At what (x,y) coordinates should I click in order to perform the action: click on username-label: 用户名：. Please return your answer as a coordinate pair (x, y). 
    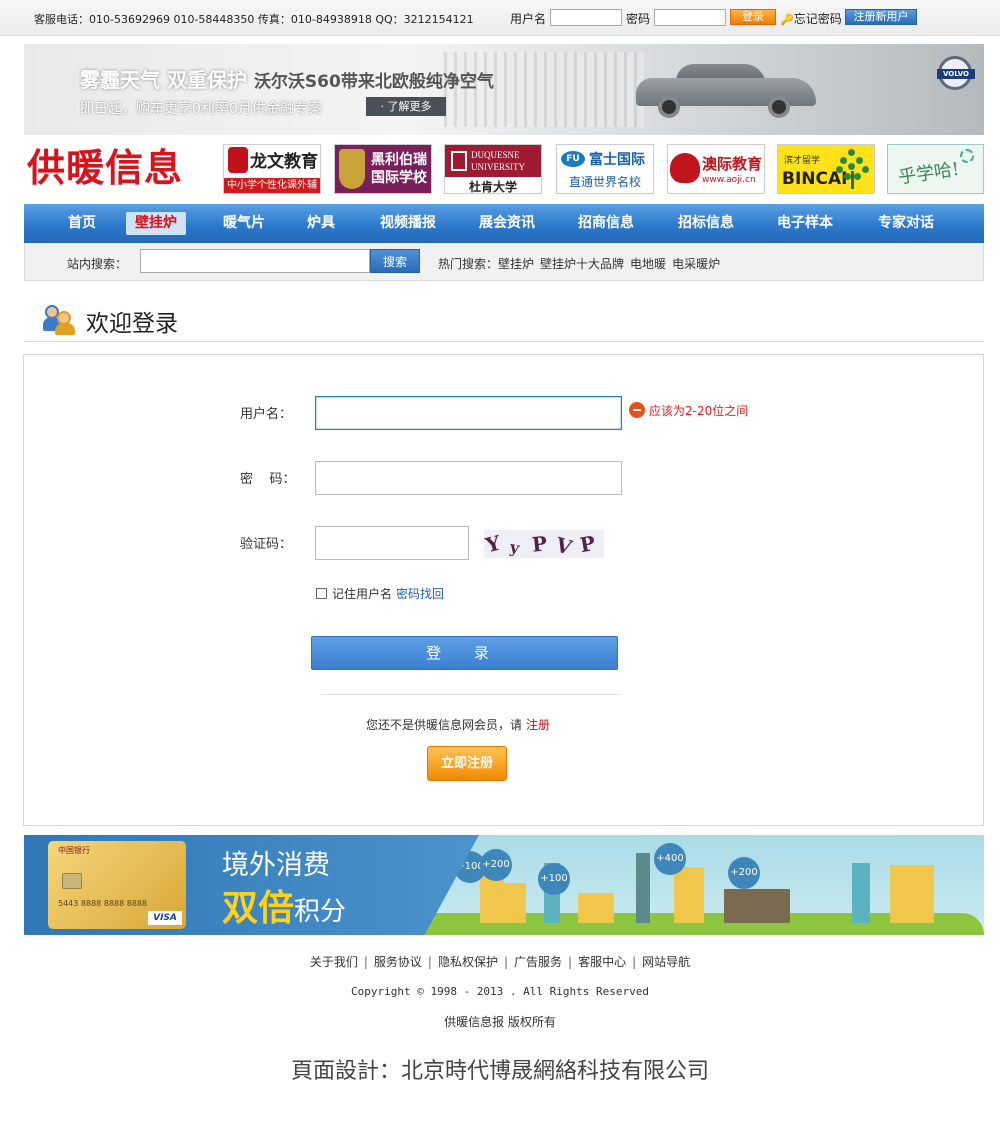
    Looking at the image, I should click on (266, 414).